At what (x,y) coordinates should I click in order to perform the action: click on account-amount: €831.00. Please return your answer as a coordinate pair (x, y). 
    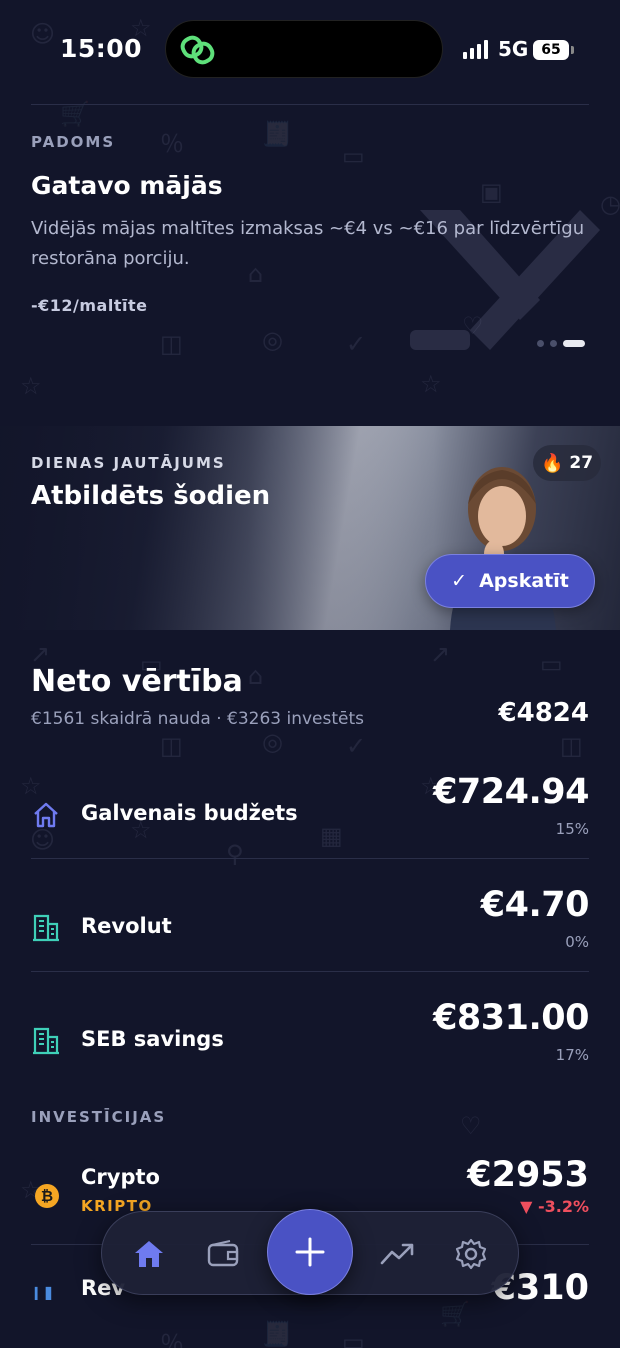
    Looking at the image, I should click on (511, 1018).